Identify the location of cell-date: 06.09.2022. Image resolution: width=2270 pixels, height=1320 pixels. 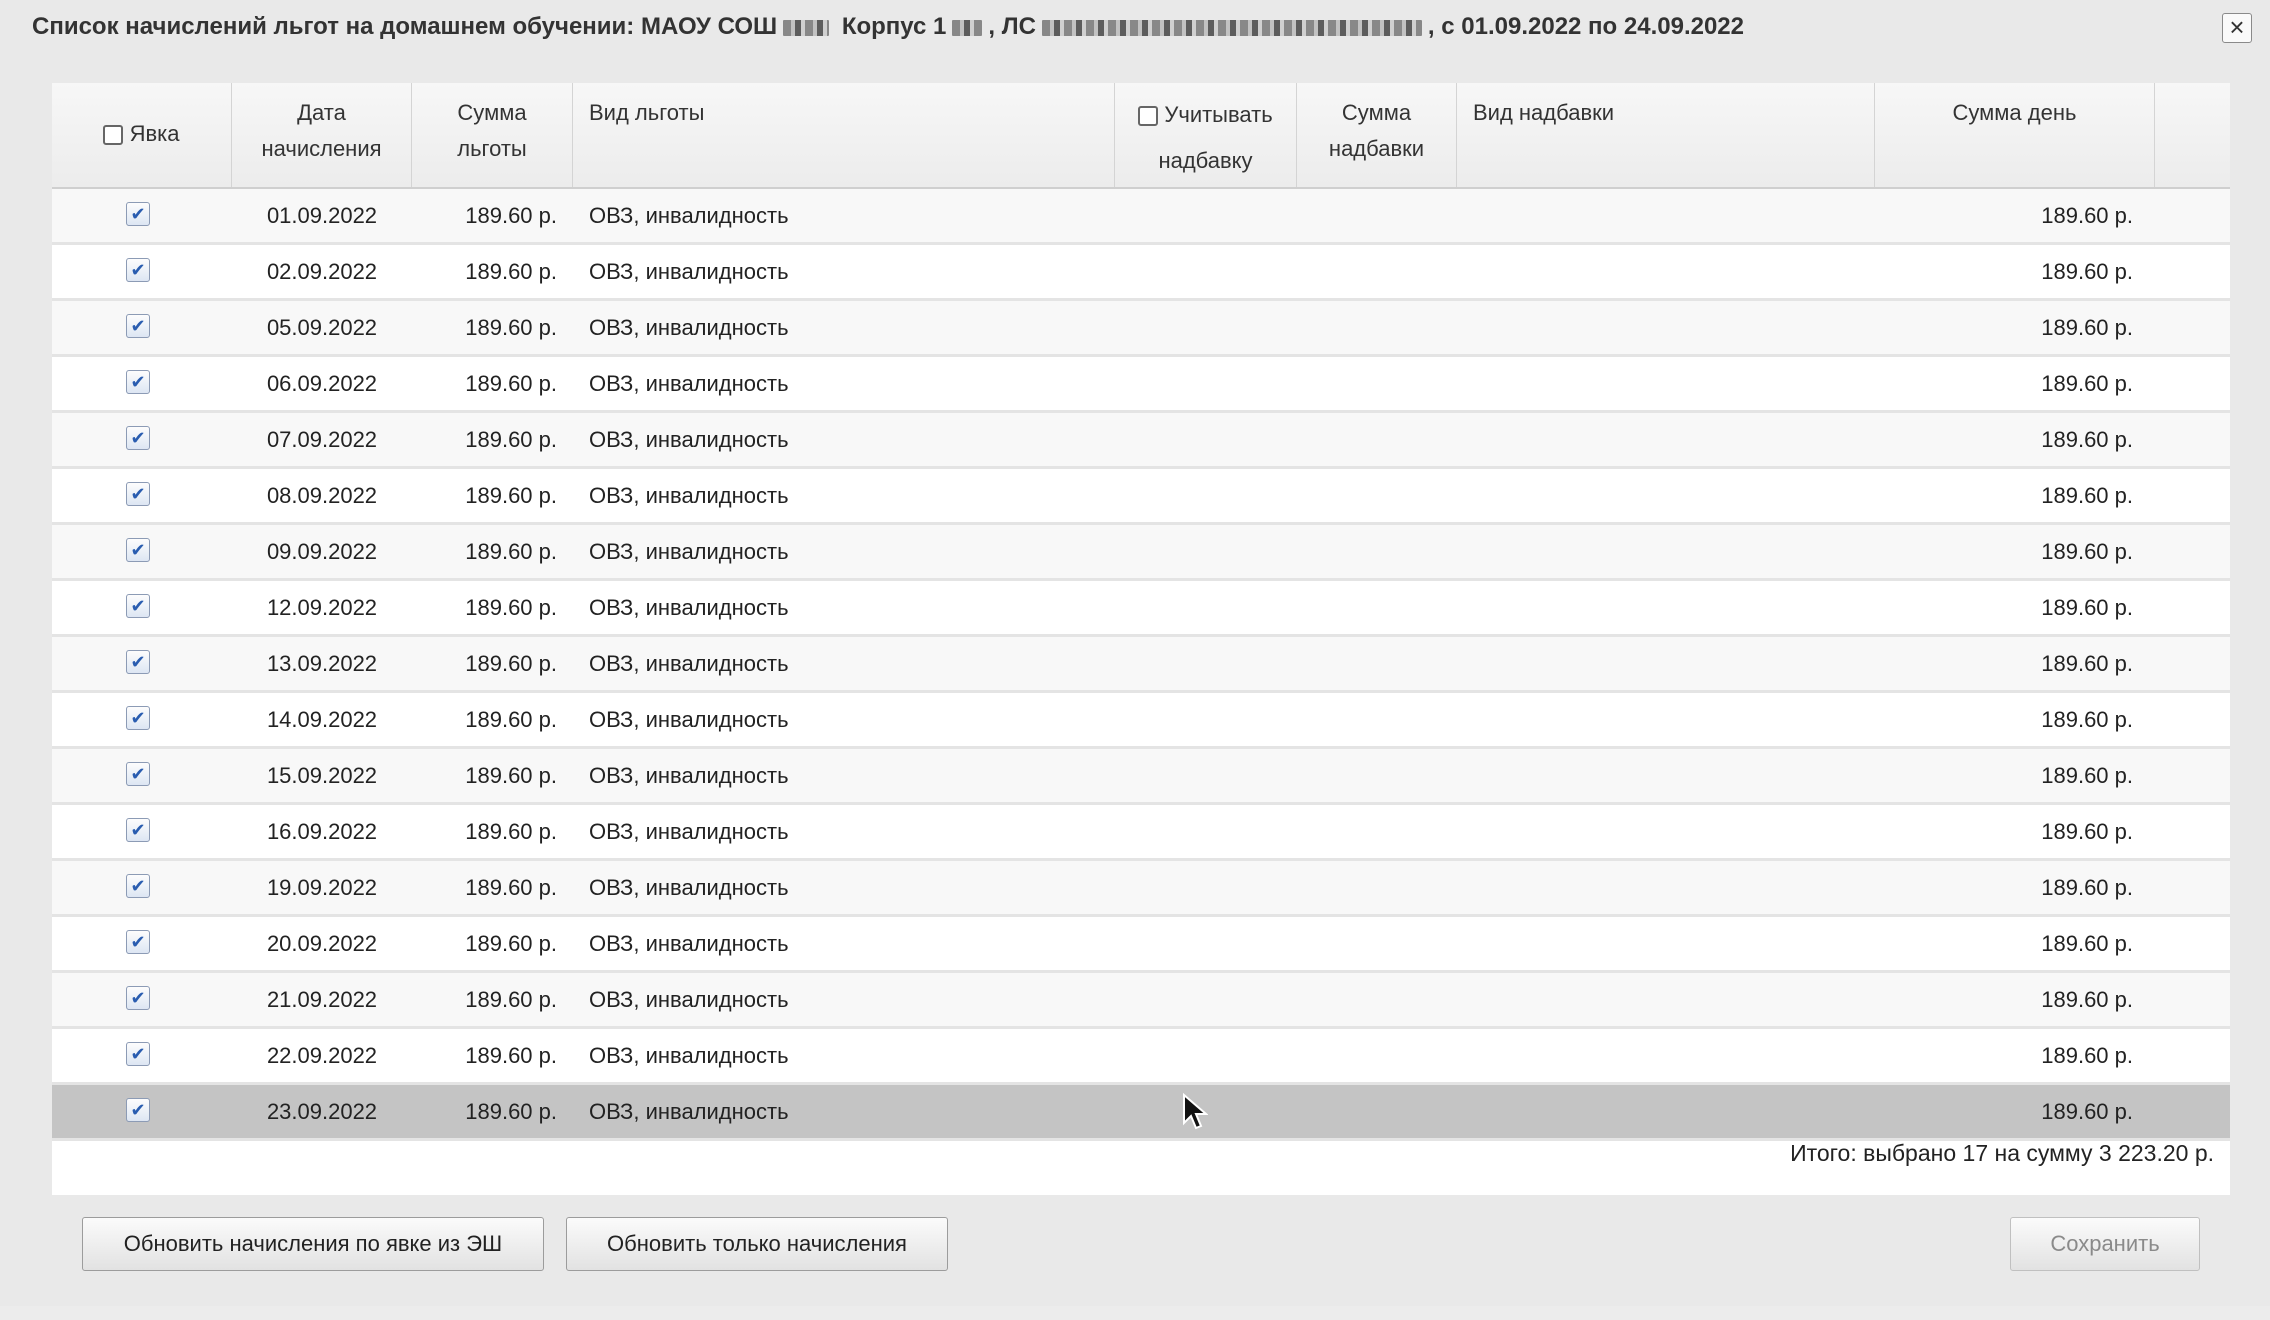
(322, 383).